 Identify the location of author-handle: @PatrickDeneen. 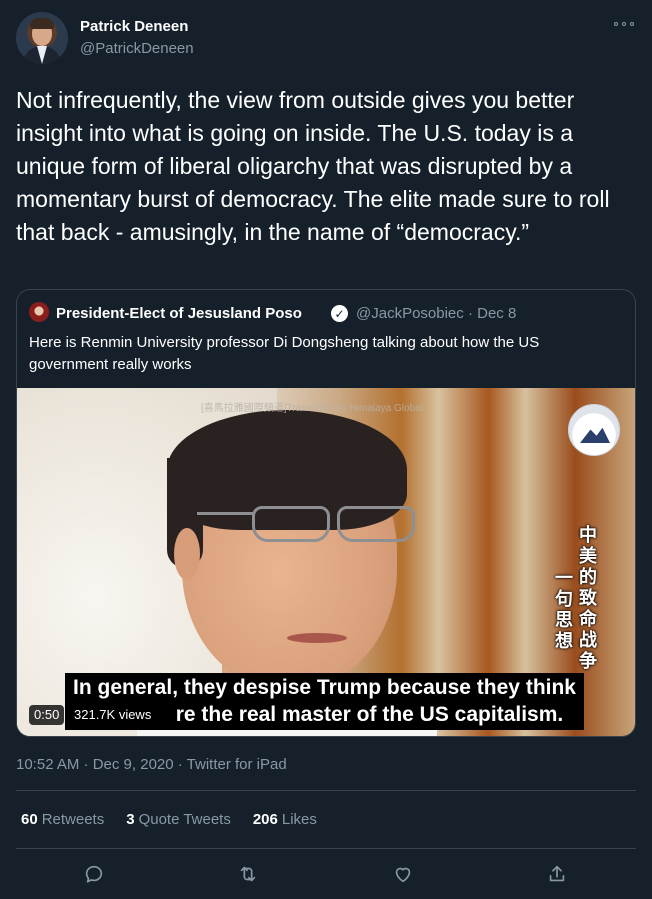
(137, 48).